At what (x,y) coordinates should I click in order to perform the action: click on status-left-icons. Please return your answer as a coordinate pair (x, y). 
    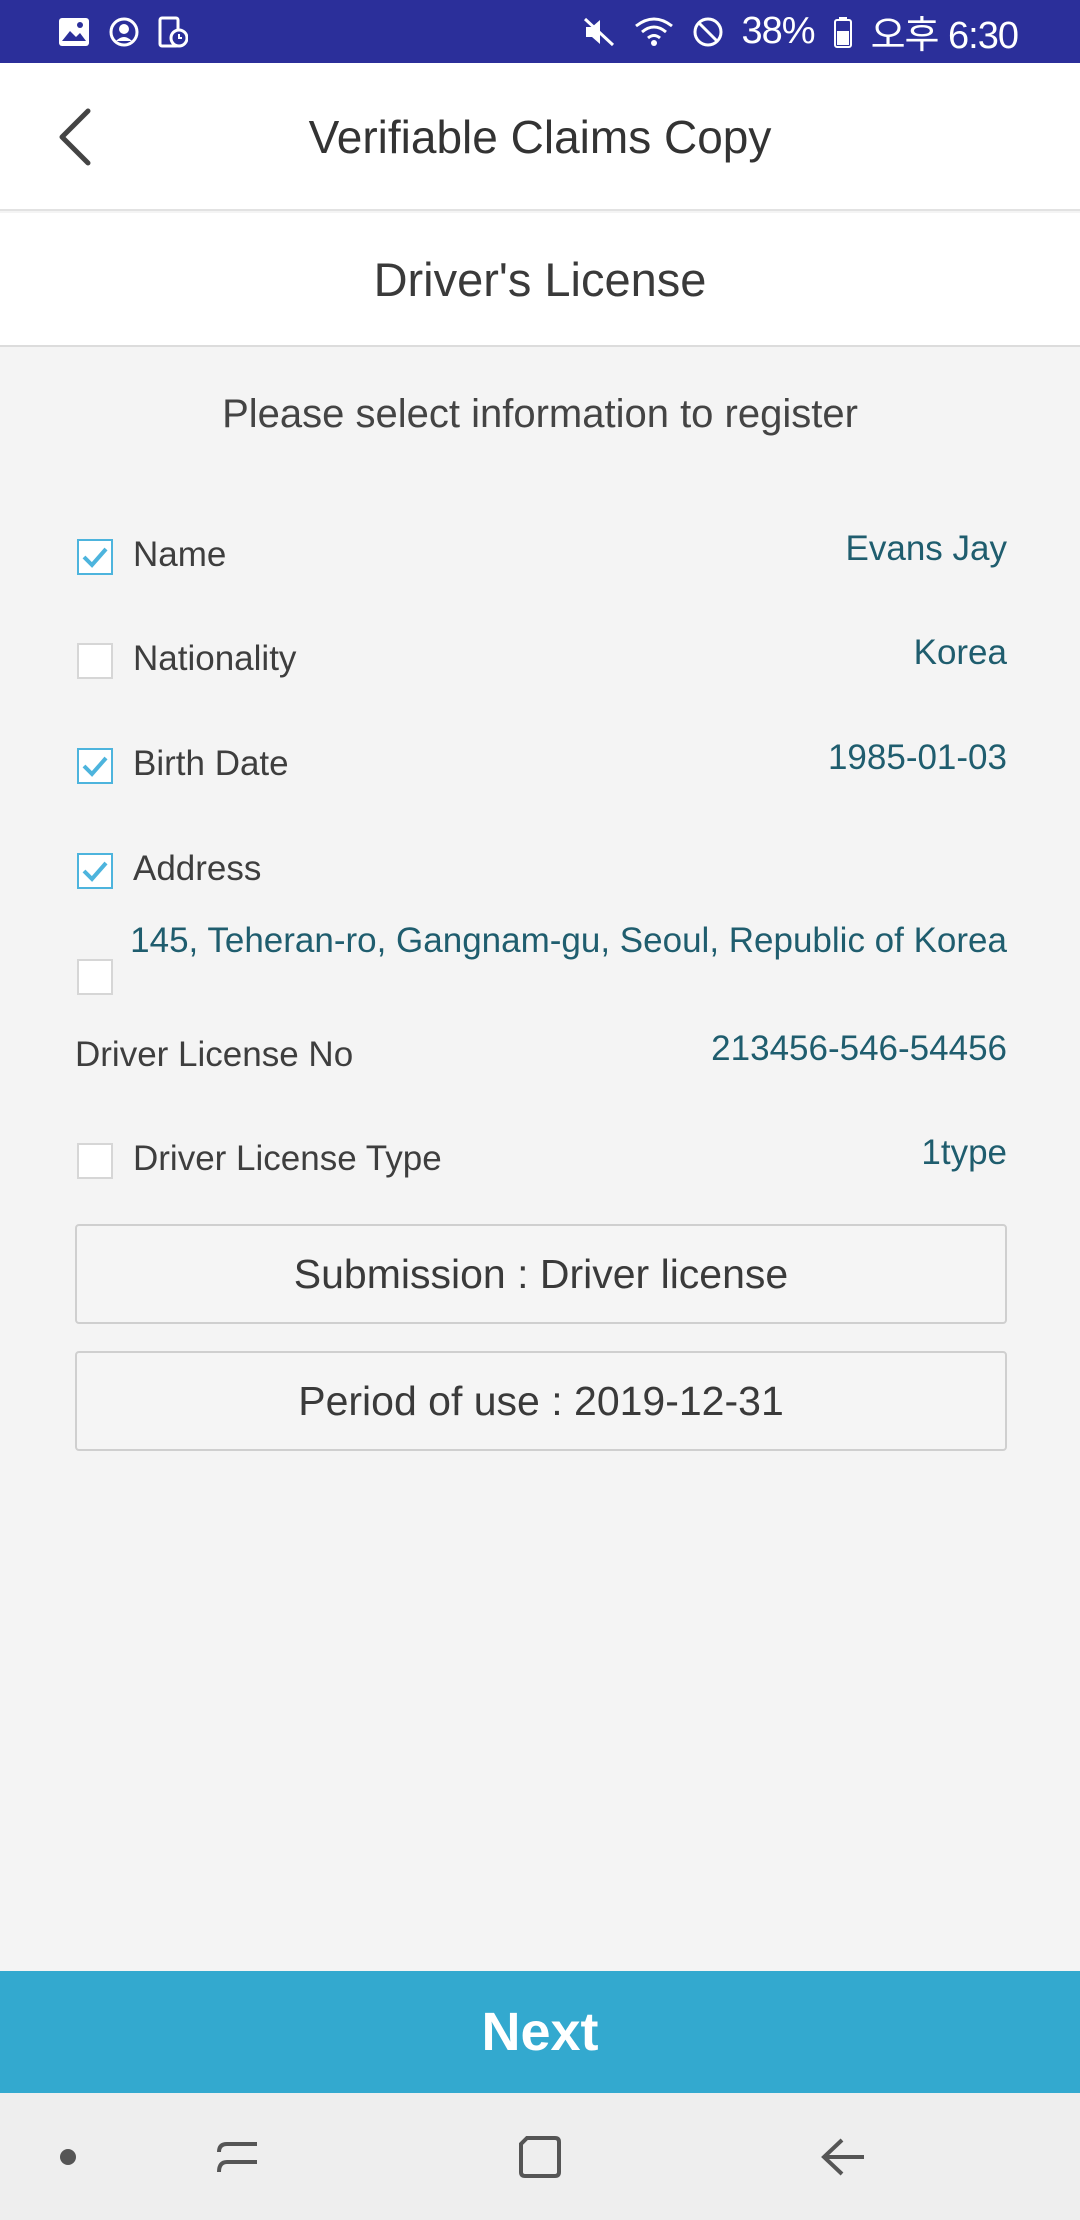
    Looking at the image, I should click on (123, 32).